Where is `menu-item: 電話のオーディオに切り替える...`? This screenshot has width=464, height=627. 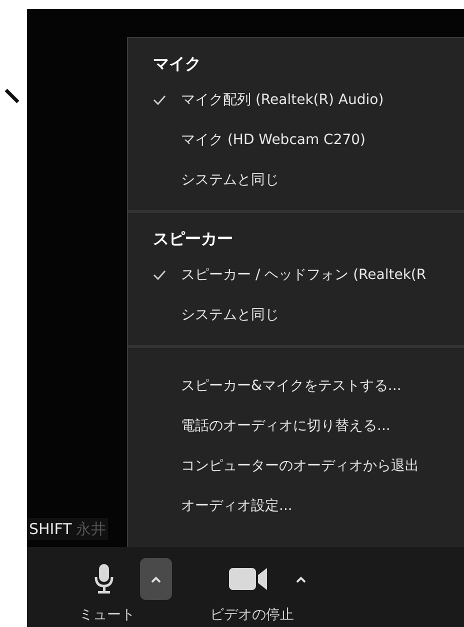
menu-item: 電話のオーディオに切り替える... is located at coordinates (296, 426).